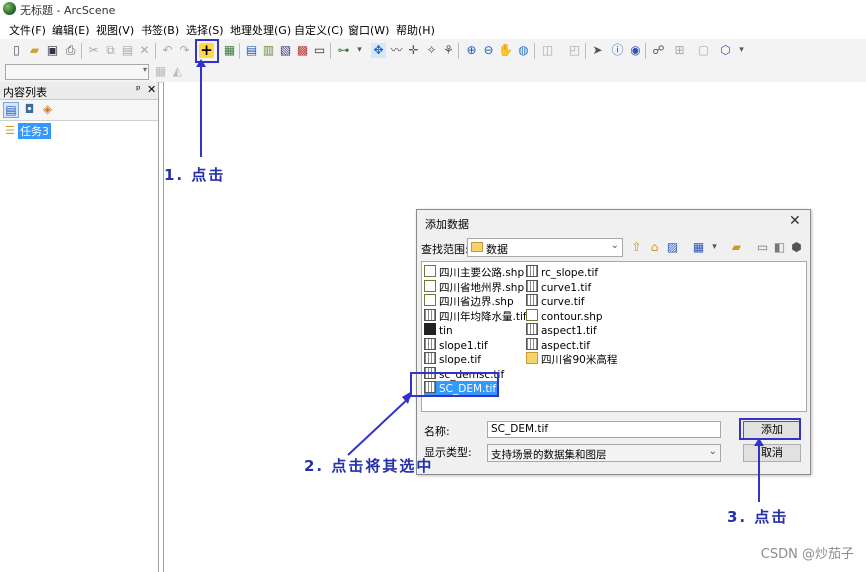 This screenshot has height=572, width=866. Describe the element at coordinates (160, 30) in the screenshot. I see `menu-bookmarks: 书签(B)` at that location.